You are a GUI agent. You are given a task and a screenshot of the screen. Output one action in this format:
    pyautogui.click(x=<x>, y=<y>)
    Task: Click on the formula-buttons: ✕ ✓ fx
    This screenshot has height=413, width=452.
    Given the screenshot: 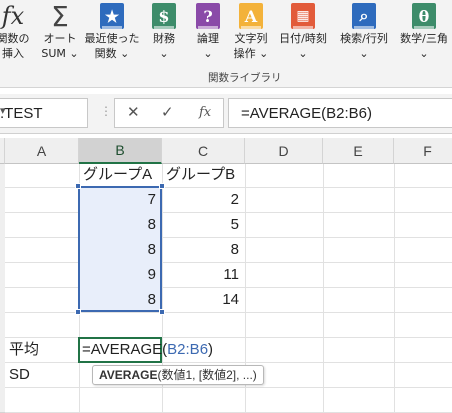 What is the action you would take?
    pyautogui.click(x=169, y=113)
    